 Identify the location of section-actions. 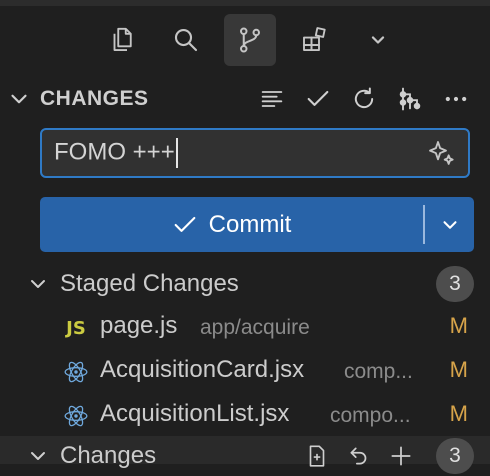
(364, 99).